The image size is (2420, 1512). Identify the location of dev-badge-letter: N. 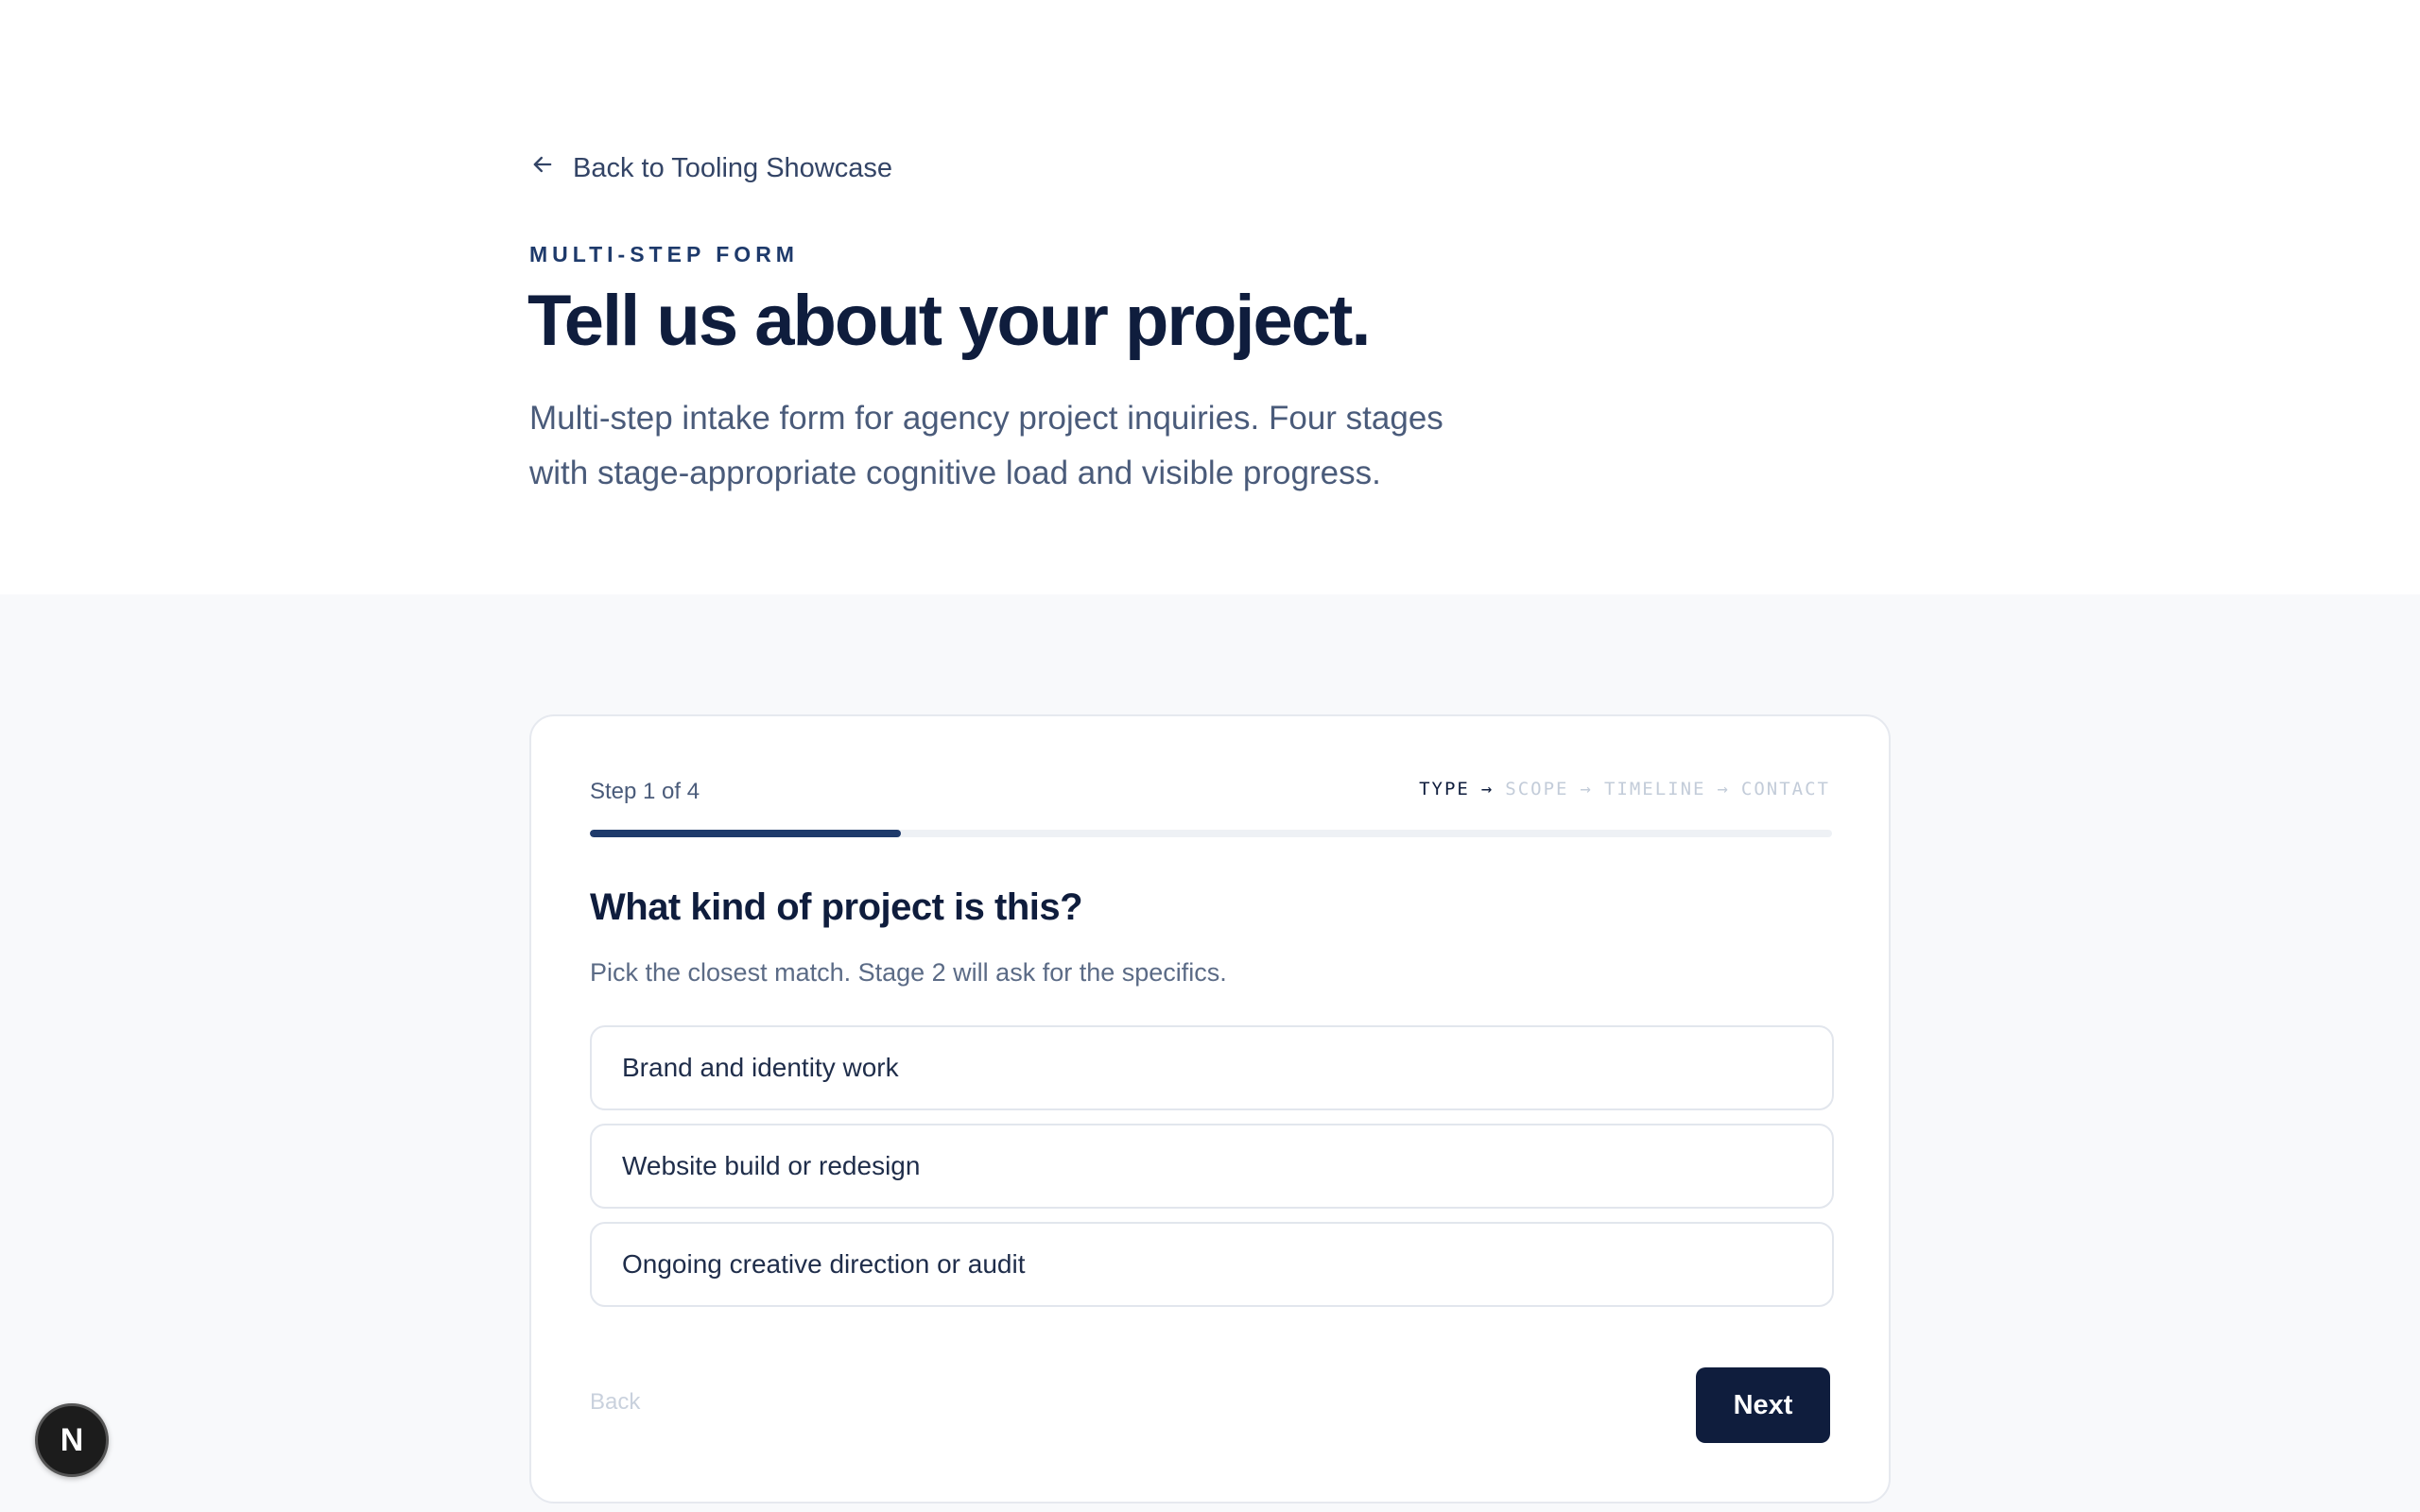
(72, 1439).